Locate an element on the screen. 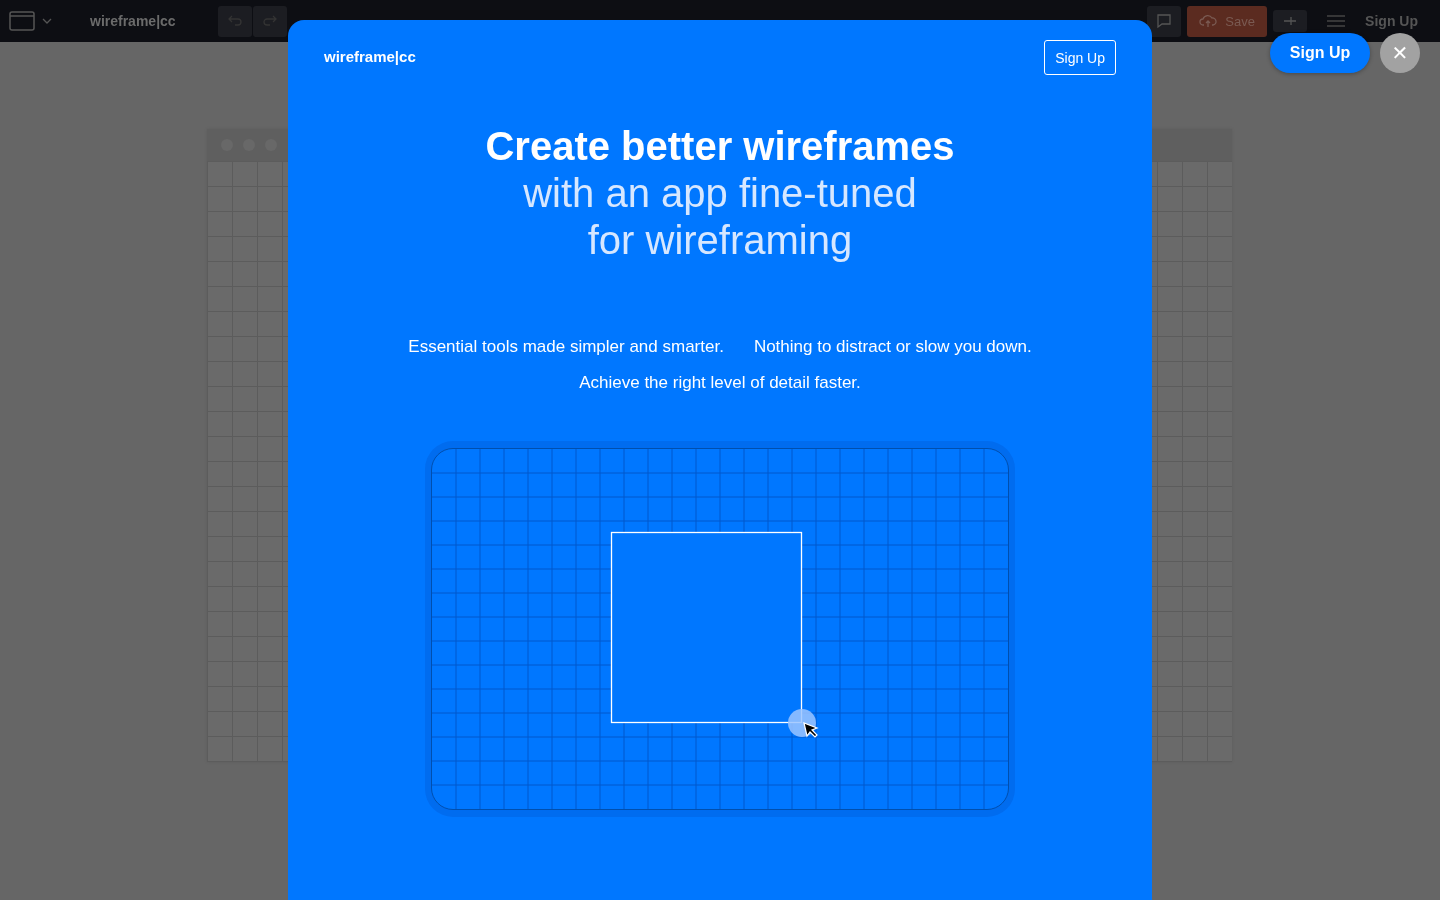 Image resolution: width=1440 pixels, height=900 pixels. subheadline: with an app fine-tuned is located at coordinates (720, 193).